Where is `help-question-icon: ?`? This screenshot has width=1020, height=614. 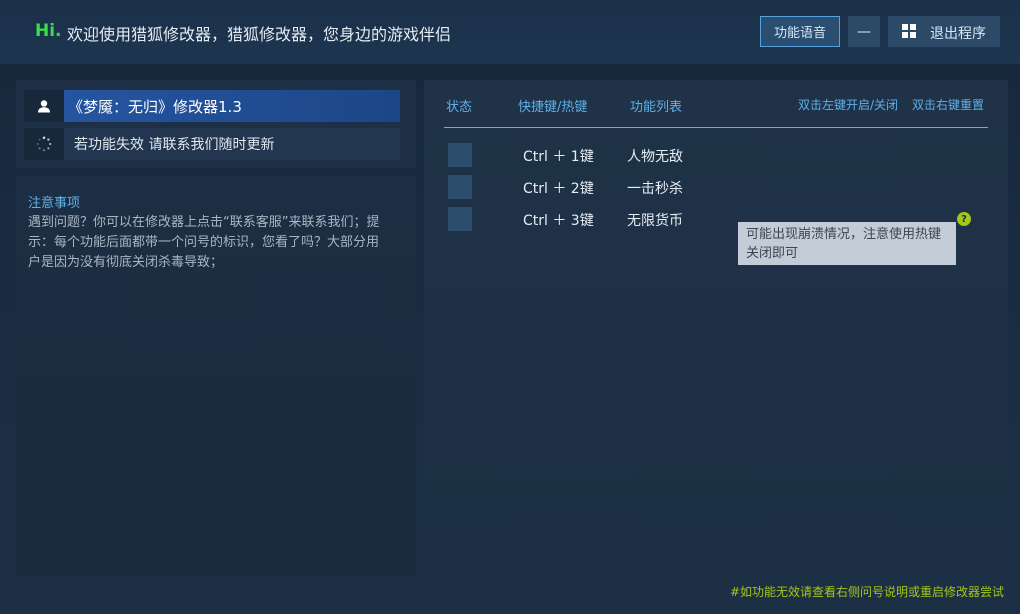
help-question-icon: ? is located at coordinates (964, 219).